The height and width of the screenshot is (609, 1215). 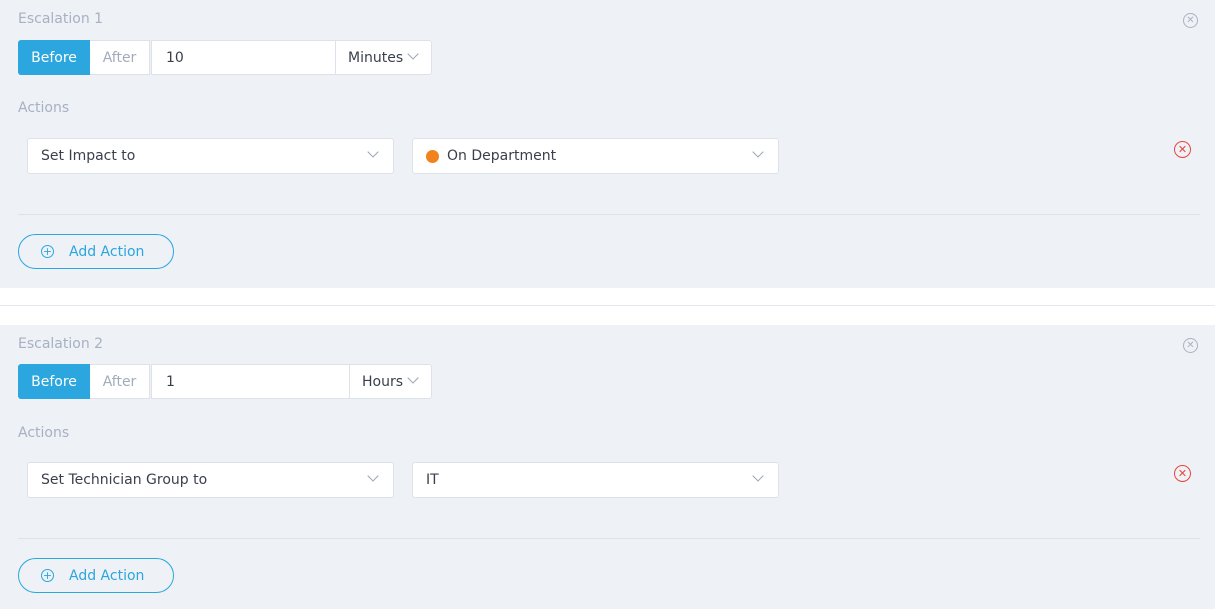 What do you see at coordinates (210, 156) in the screenshot?
I see `action-field-select: Set Impact to` at bounding box center [210, 156].